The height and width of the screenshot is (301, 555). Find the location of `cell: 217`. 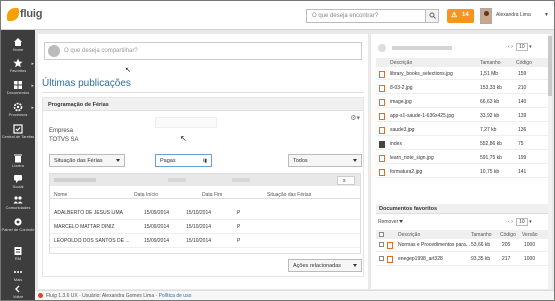

cell: 217 is located at coordinates (506, 259).